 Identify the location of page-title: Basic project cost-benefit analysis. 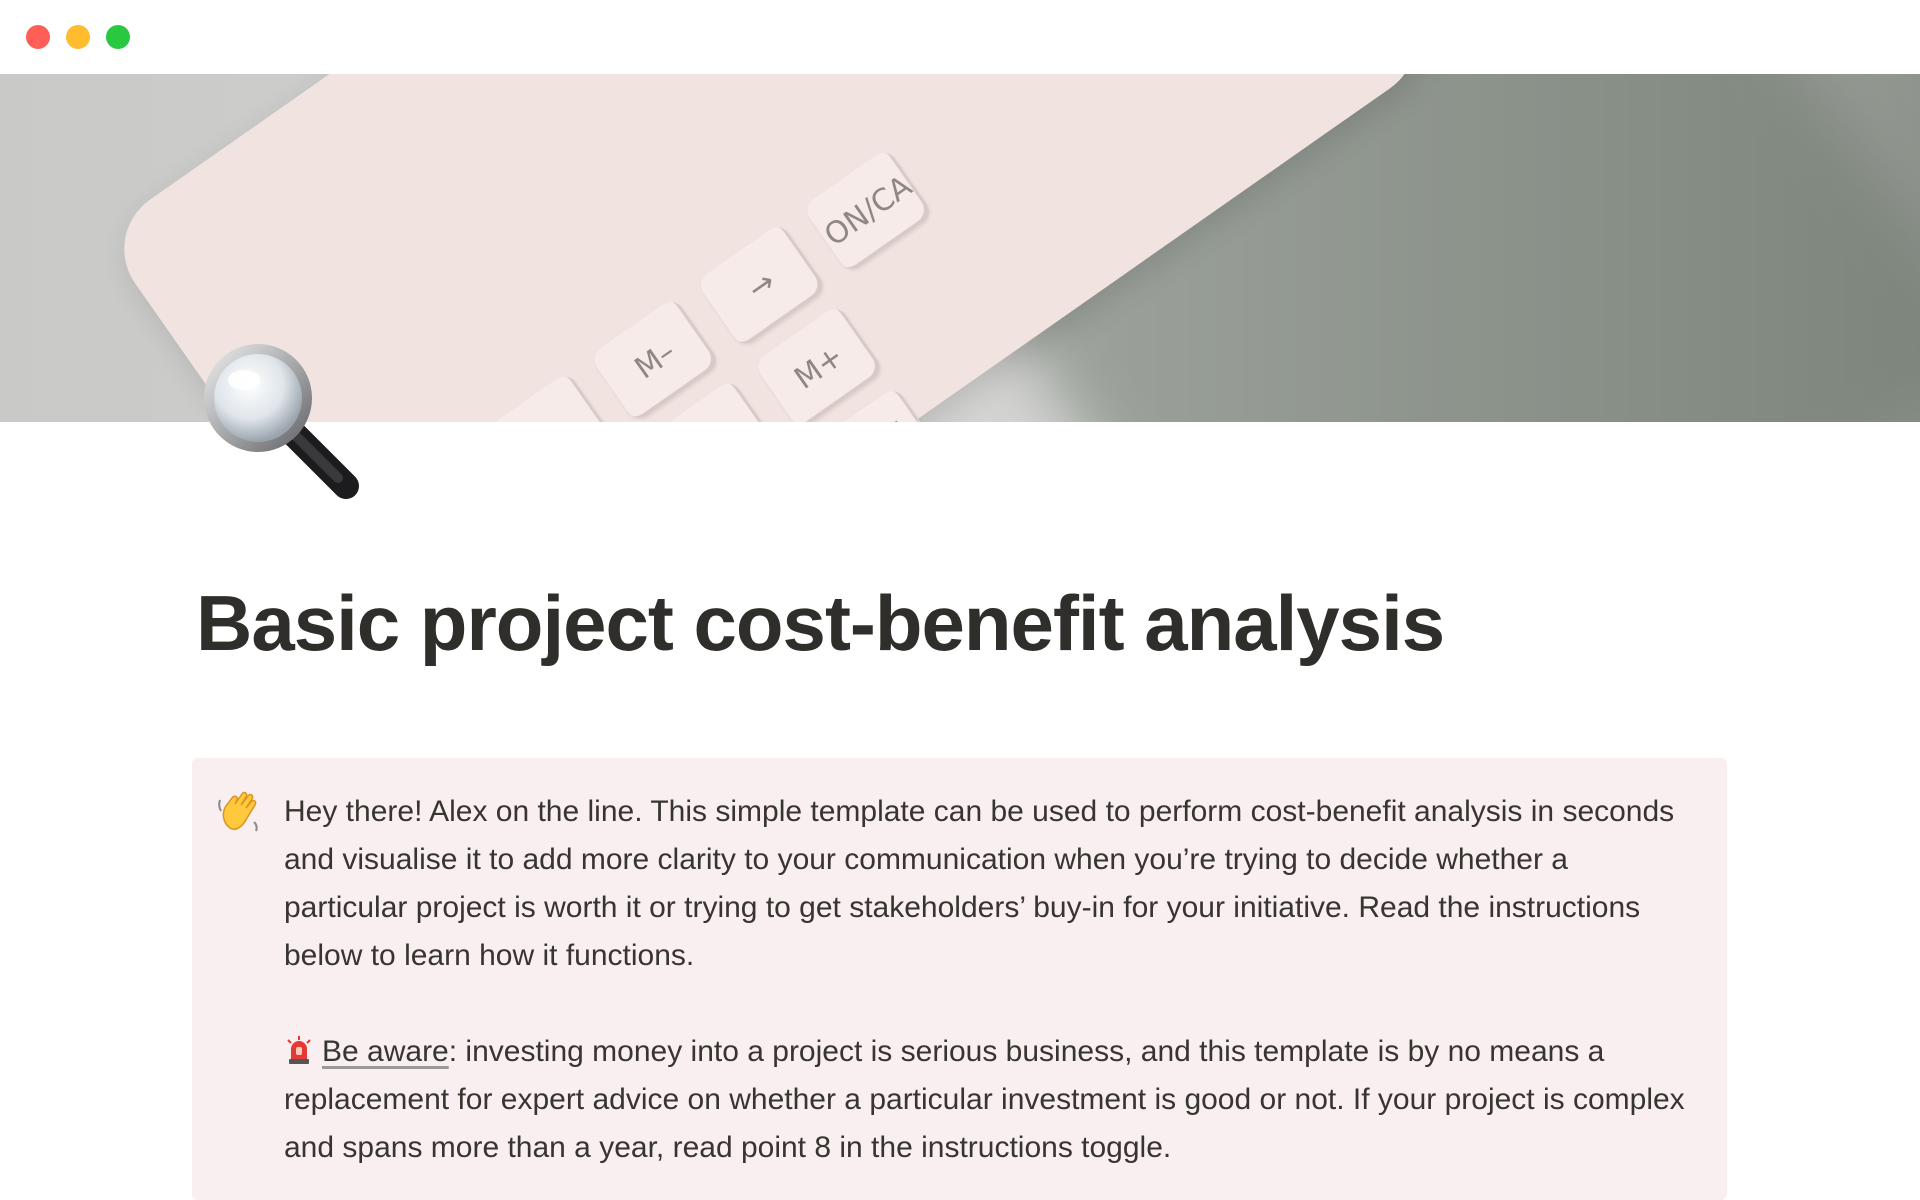
(820, 623).